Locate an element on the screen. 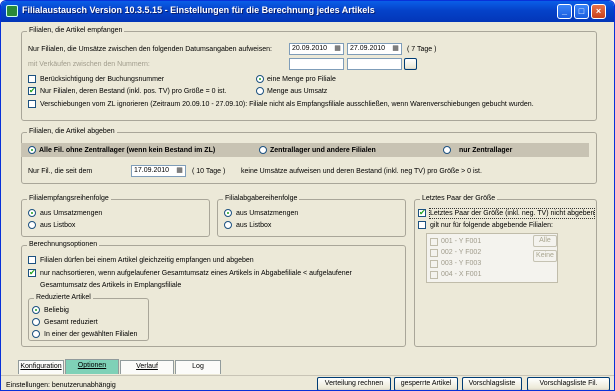 The width and height of the screenshot is (615, 391). menge-umsatz-radio is located at coordinates (260, 91).